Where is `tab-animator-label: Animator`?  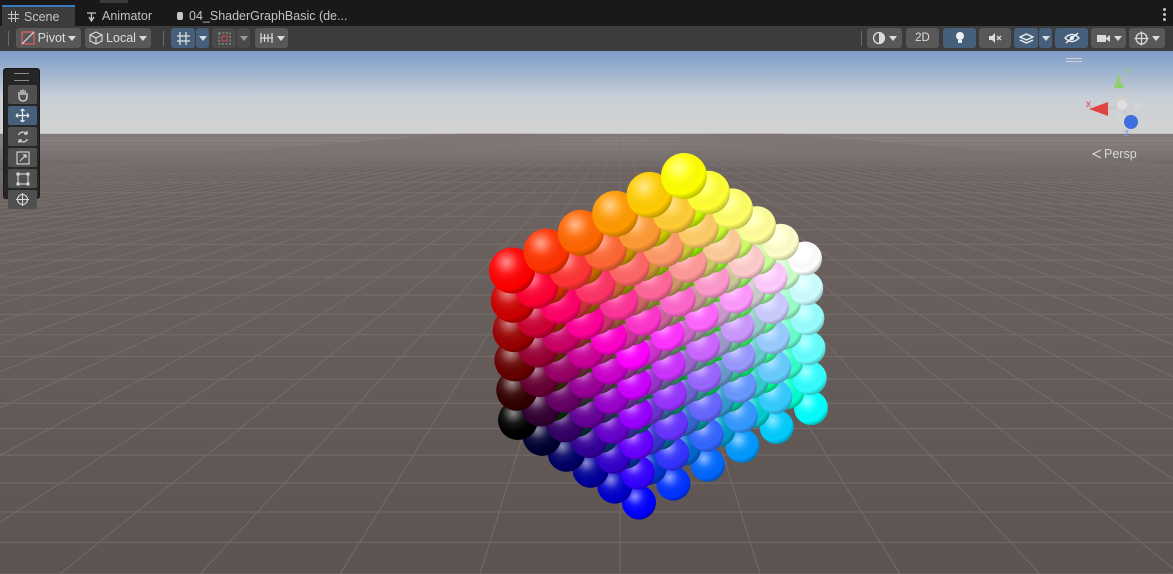 tab-animator-label: Animator is located at coordinates (127, 16).